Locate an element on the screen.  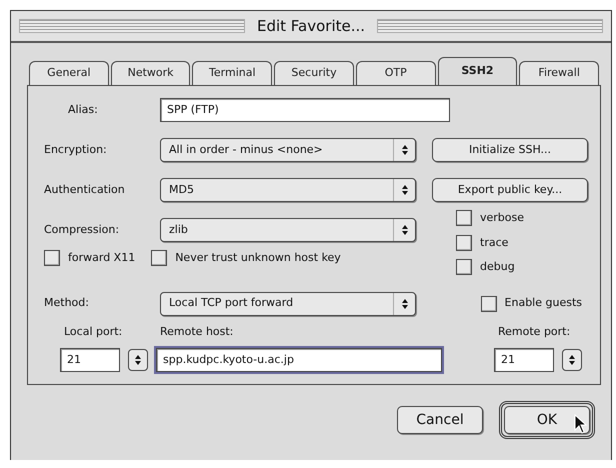
button: Cancel is located at coordinates (440, 420).